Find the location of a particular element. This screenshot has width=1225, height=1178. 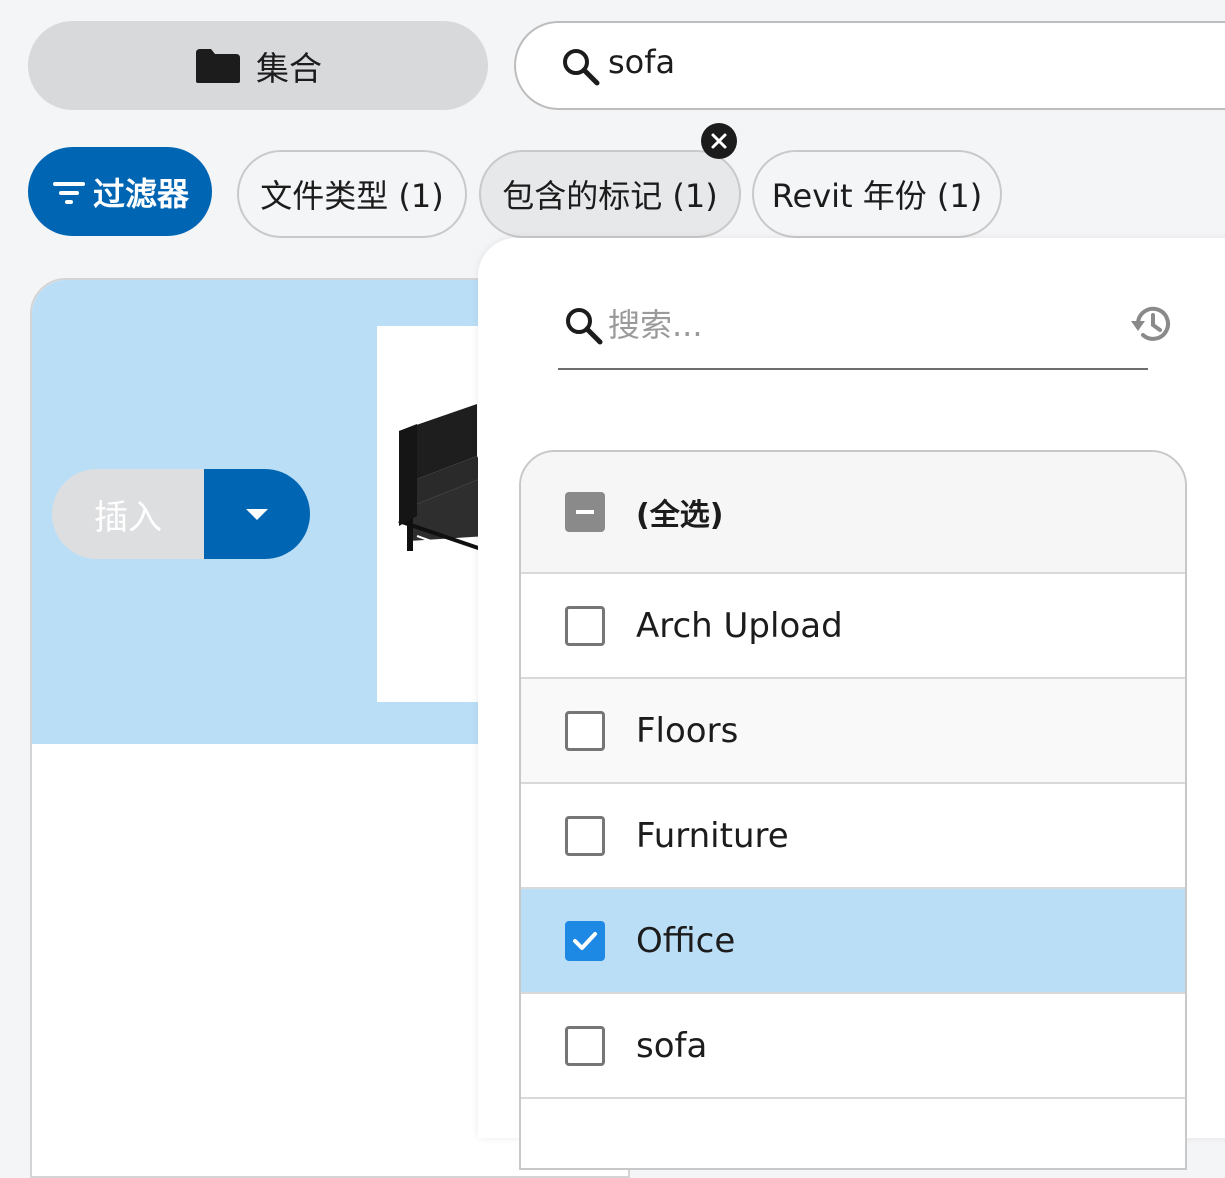

checkbox-checked is located at coordinates (585, 940).